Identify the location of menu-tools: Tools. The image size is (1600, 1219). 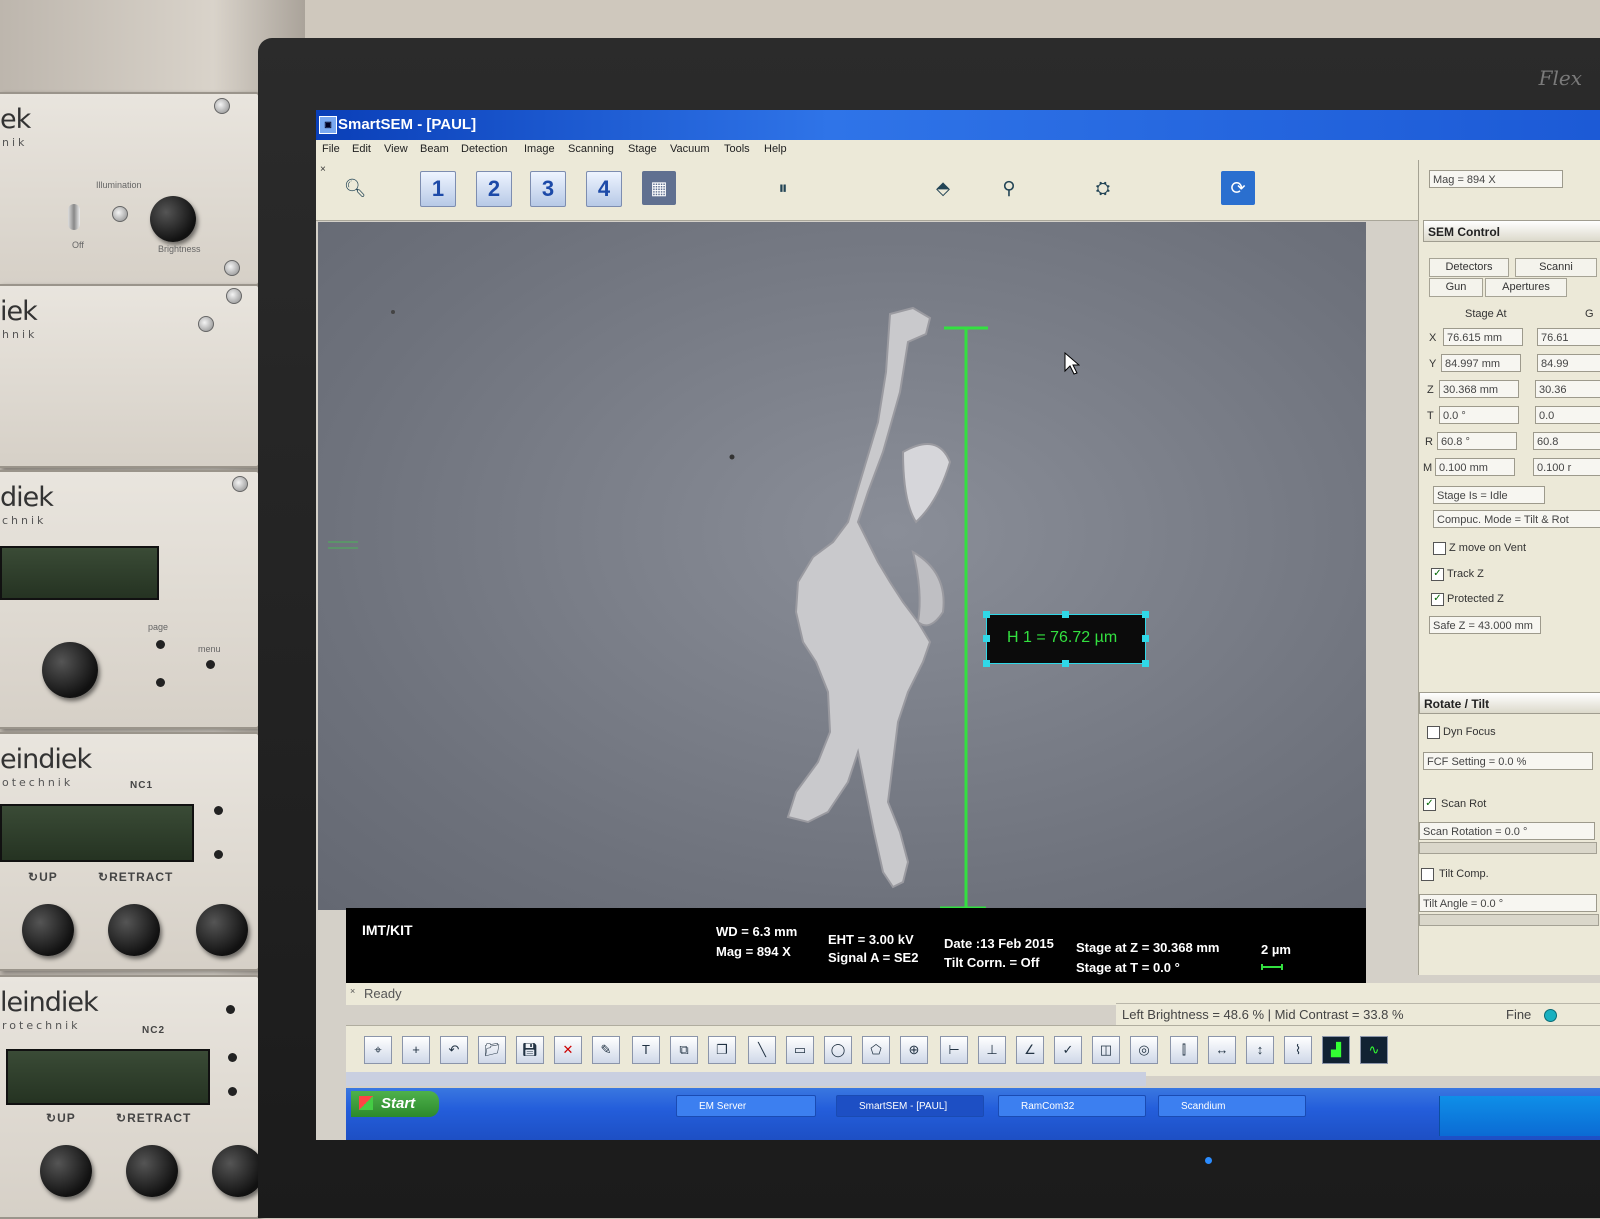
(737, 149).